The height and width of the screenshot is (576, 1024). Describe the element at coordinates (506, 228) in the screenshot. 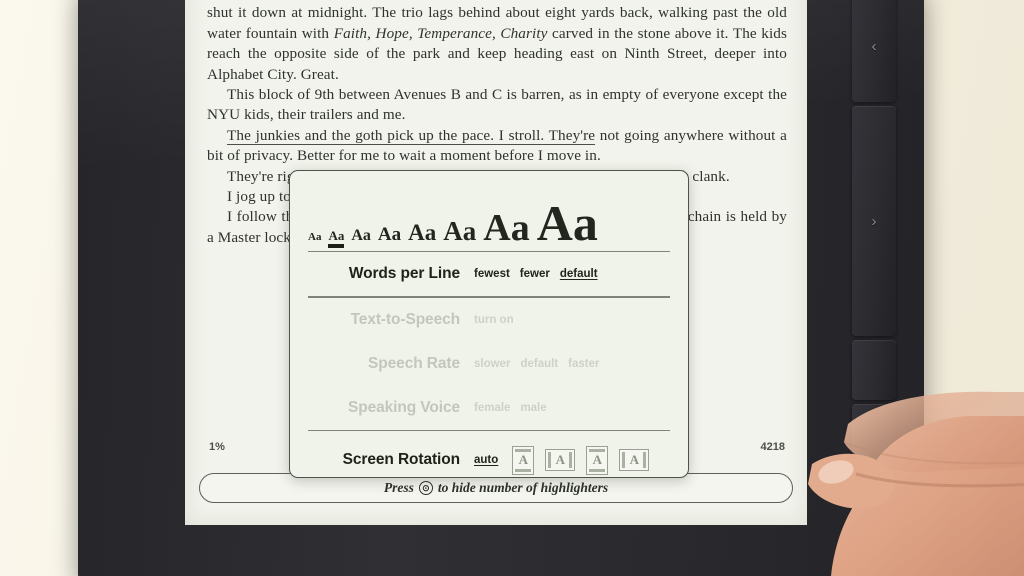

I see `font-size-option-7: Aa` at that location.